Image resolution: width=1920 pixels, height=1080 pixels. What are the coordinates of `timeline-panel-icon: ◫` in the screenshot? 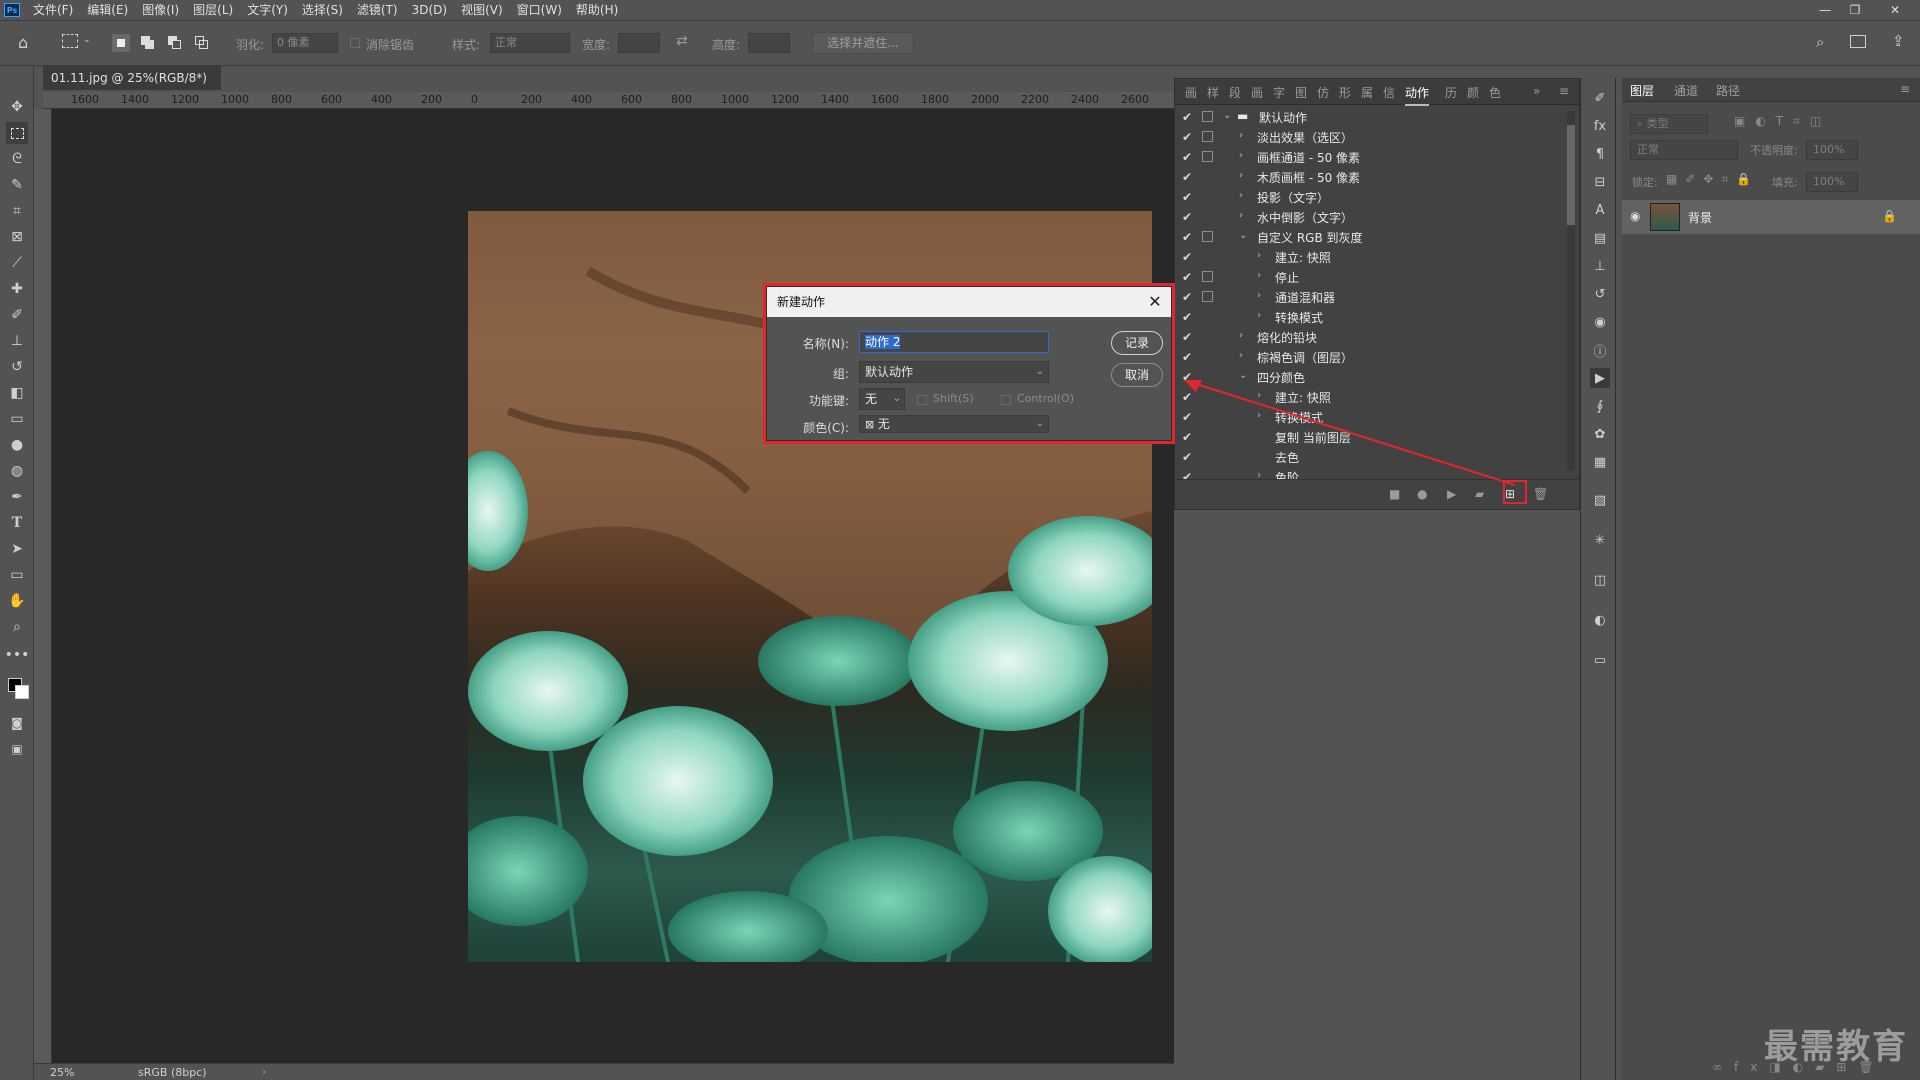 It's located at (1600, 580).